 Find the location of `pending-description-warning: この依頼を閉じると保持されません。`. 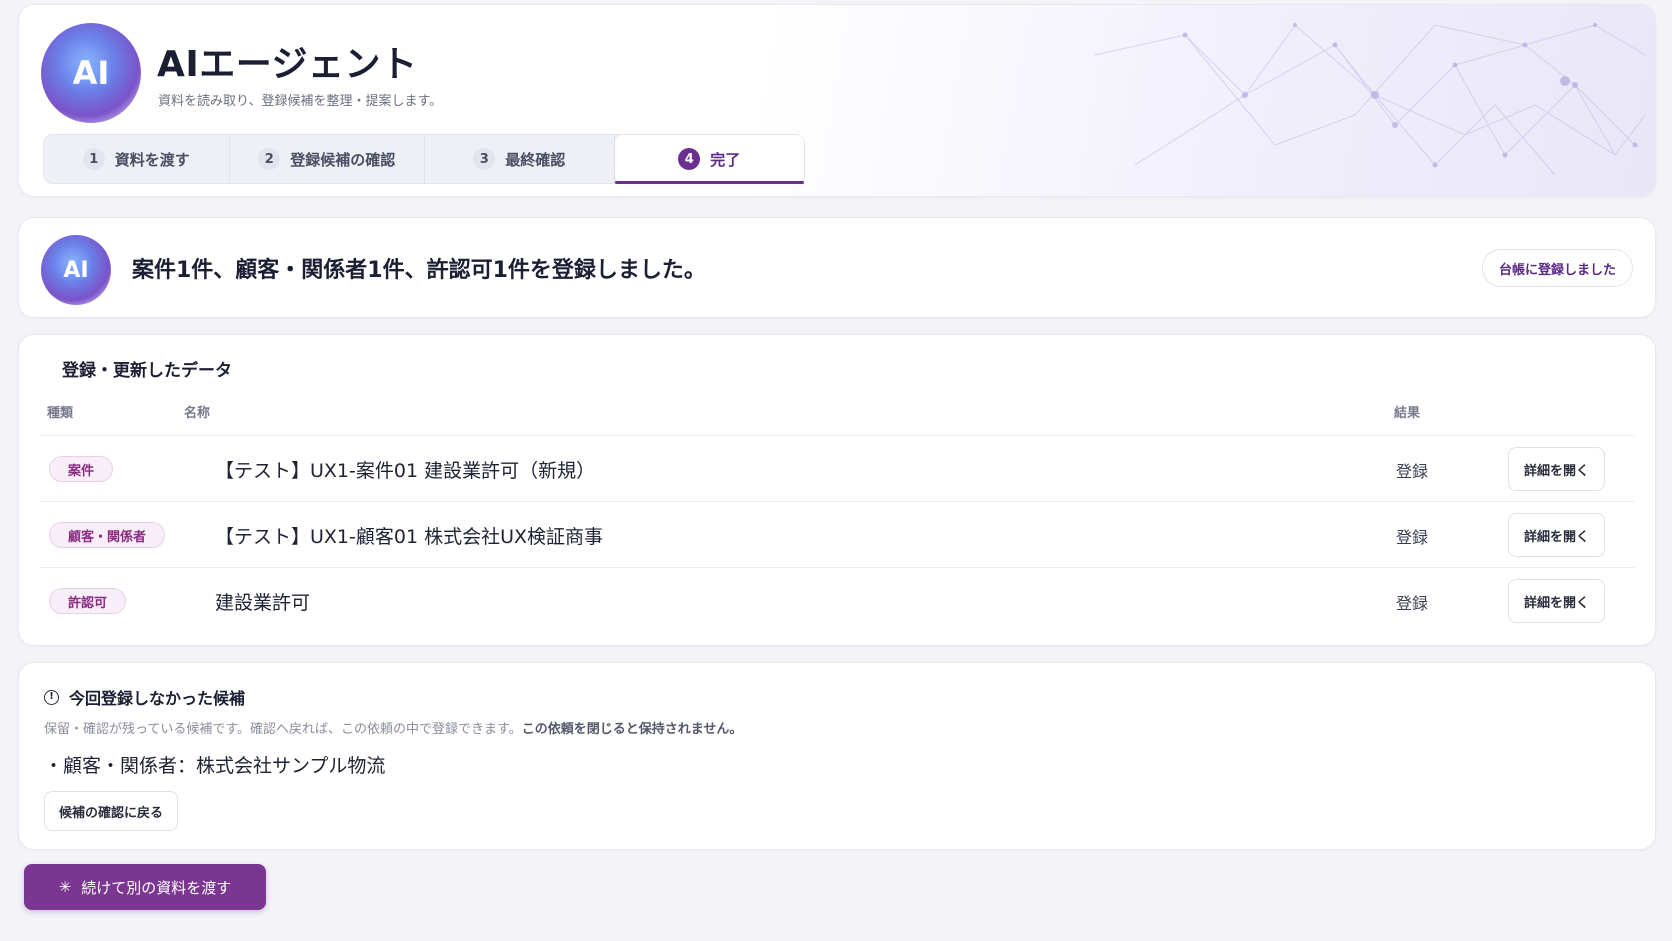

pending-description-warning: この依頼を閉じると保持されません。 is located at coordinates (632, 729).